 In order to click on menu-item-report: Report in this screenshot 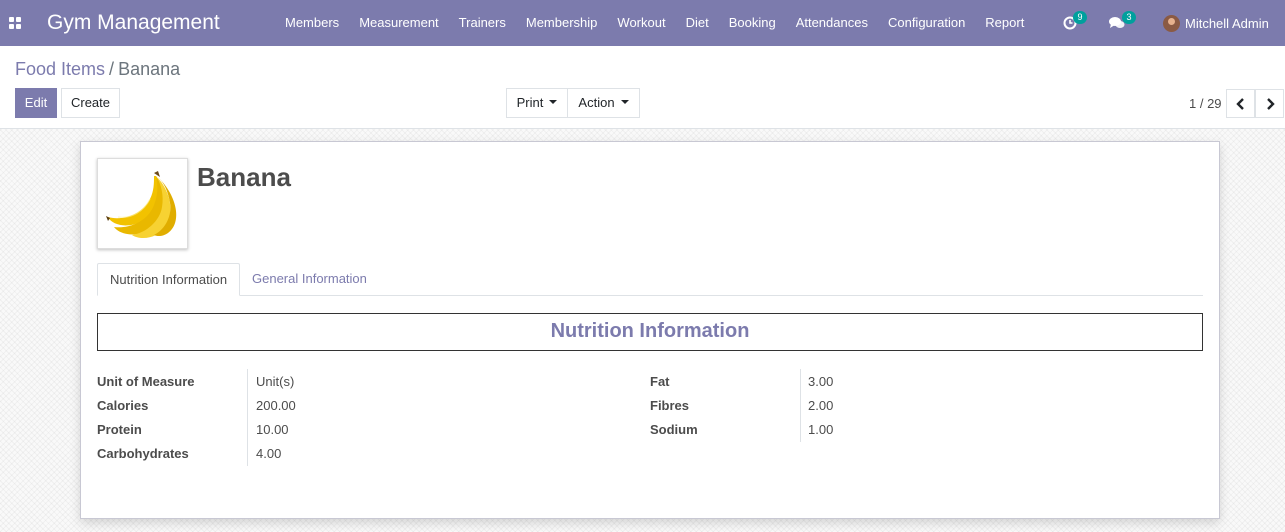, I will do `click(1004, 23)`.